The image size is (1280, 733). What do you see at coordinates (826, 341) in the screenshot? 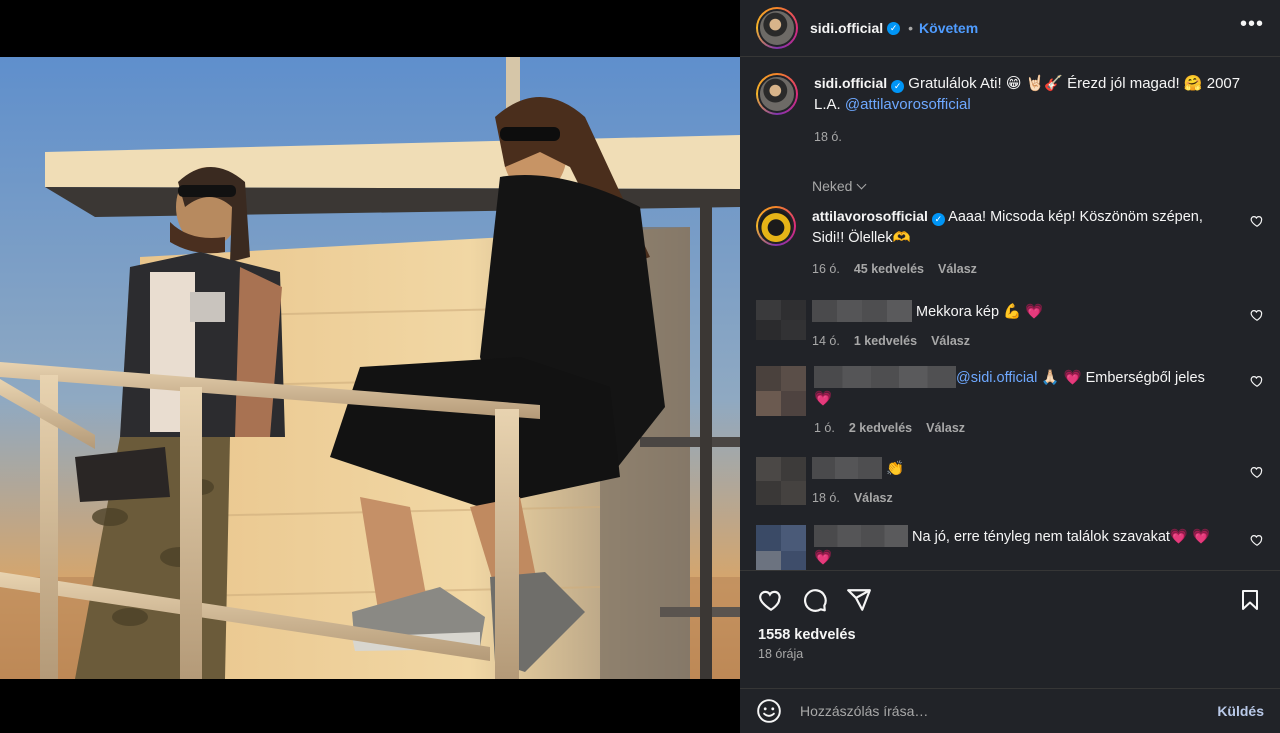
I see `comment-time: 14 ó.` at bounding box center [826, 341].